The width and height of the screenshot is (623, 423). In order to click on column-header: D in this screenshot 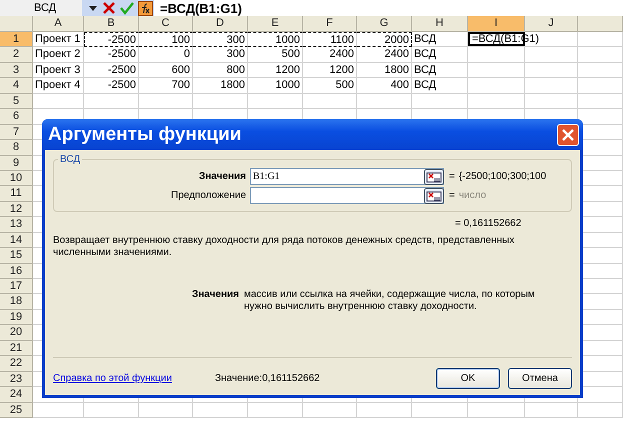, I will do `click(220, 24)`.